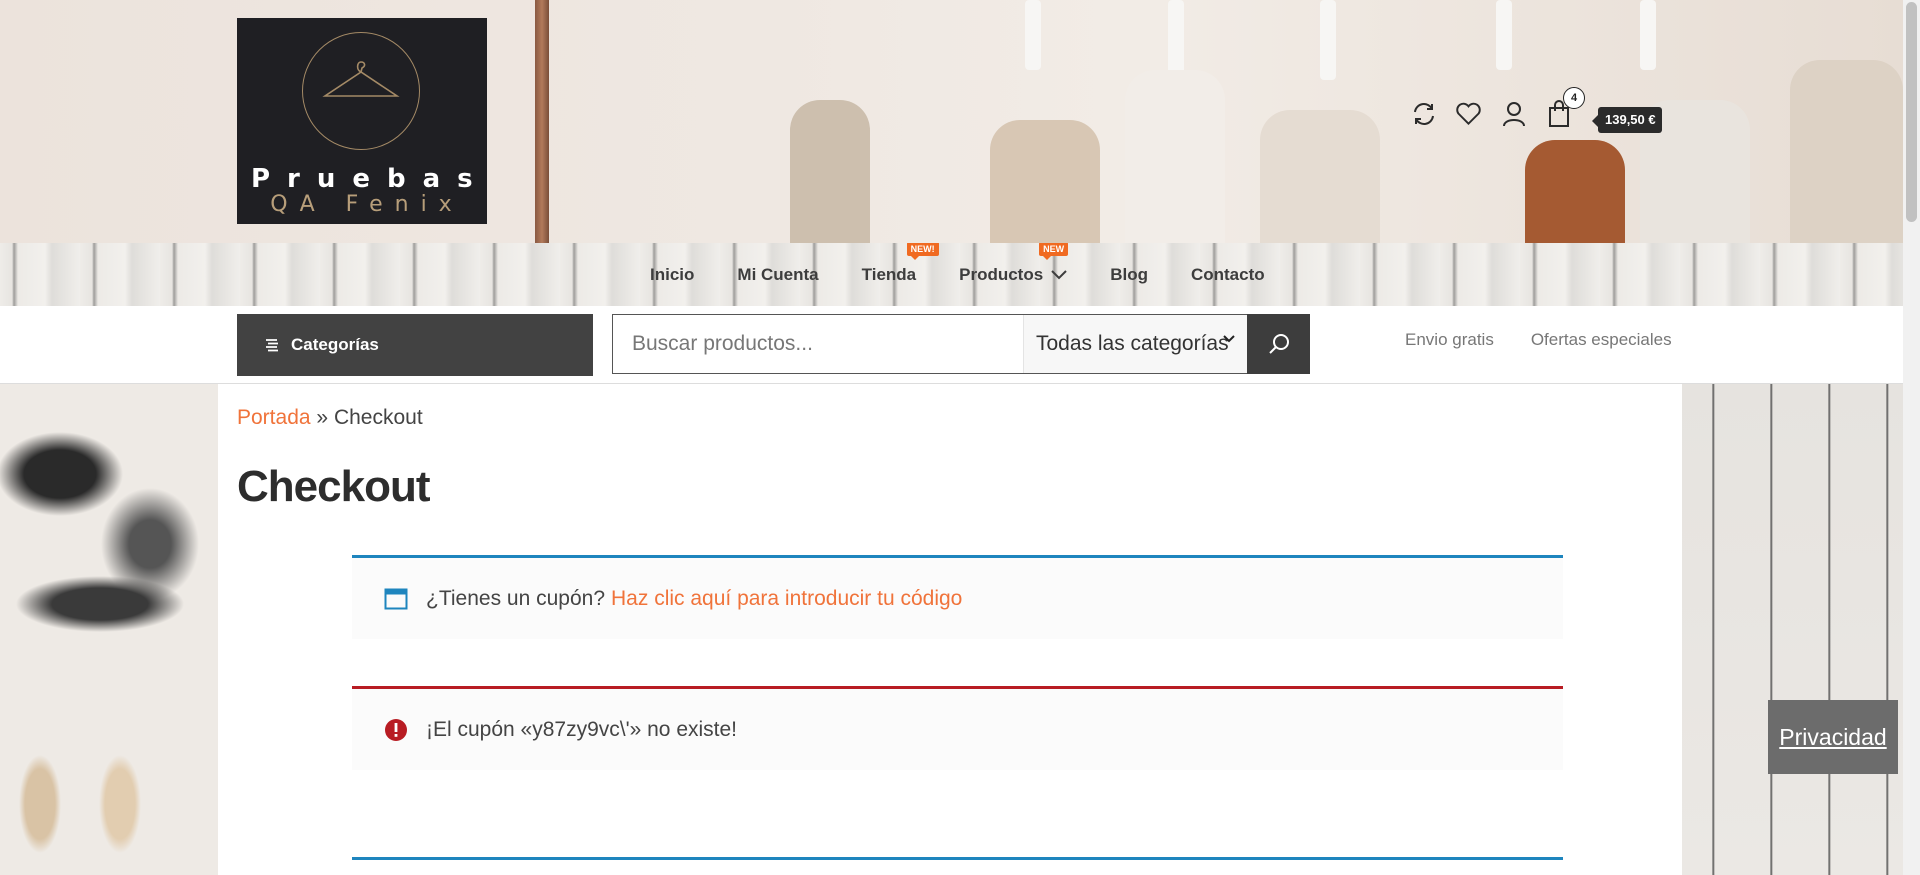  I want to click on window-info-icon, so click(396, 599).